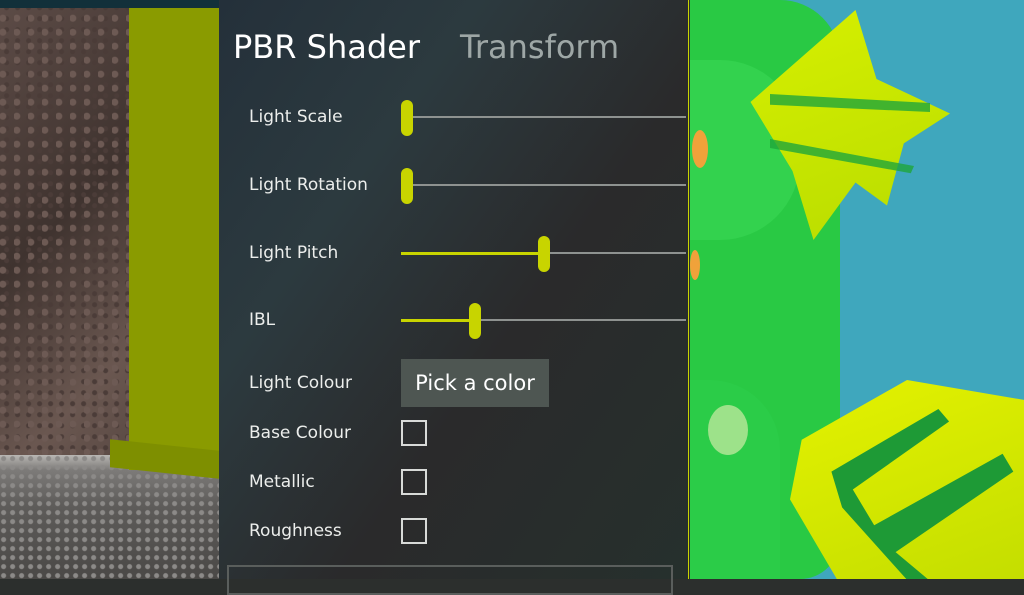 The width and height of the screenshot is (1024, 595). What do you see at coordinates (300, 383) in the screenshot?
I see `light-colour-label: Light Colour` at bounding box center [300, 383].